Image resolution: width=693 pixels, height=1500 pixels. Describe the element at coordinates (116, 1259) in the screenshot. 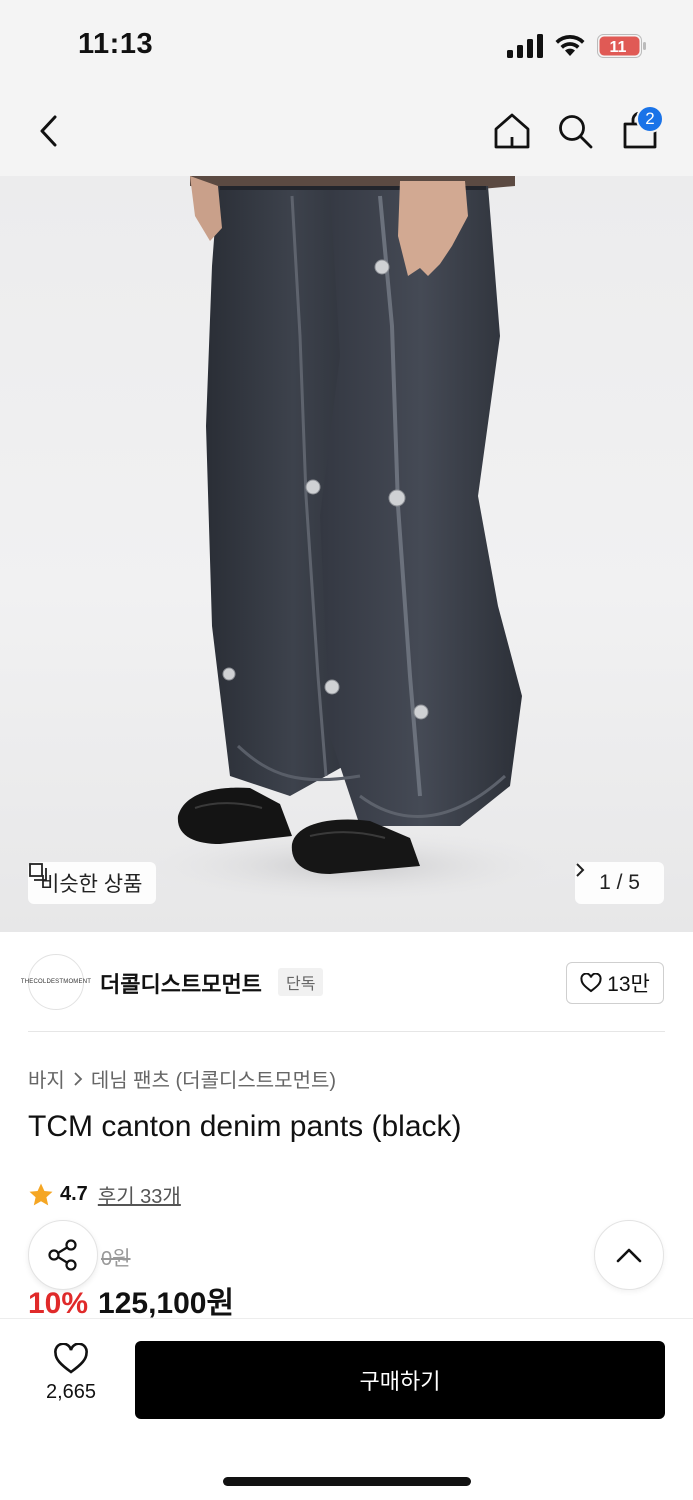

I see `original-price: 0원` at that location.